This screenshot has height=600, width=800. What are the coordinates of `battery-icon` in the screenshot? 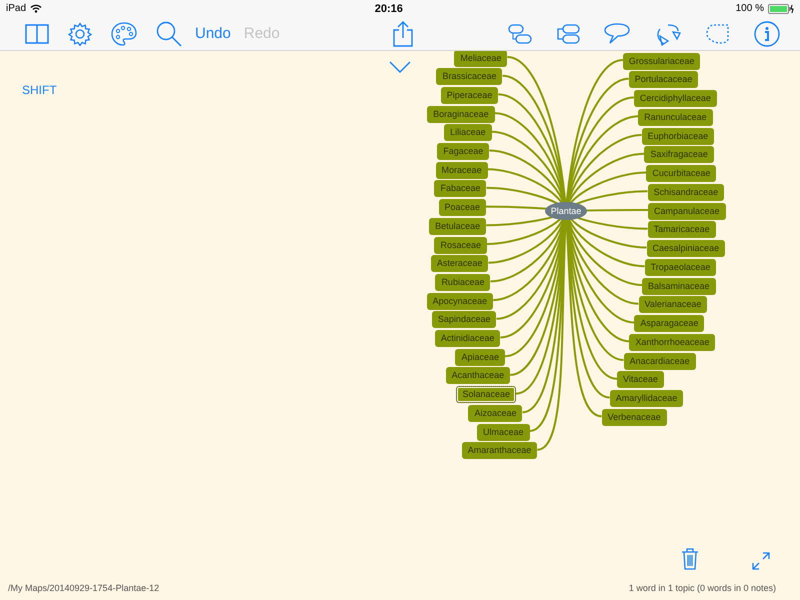 It's located at (781, 9).